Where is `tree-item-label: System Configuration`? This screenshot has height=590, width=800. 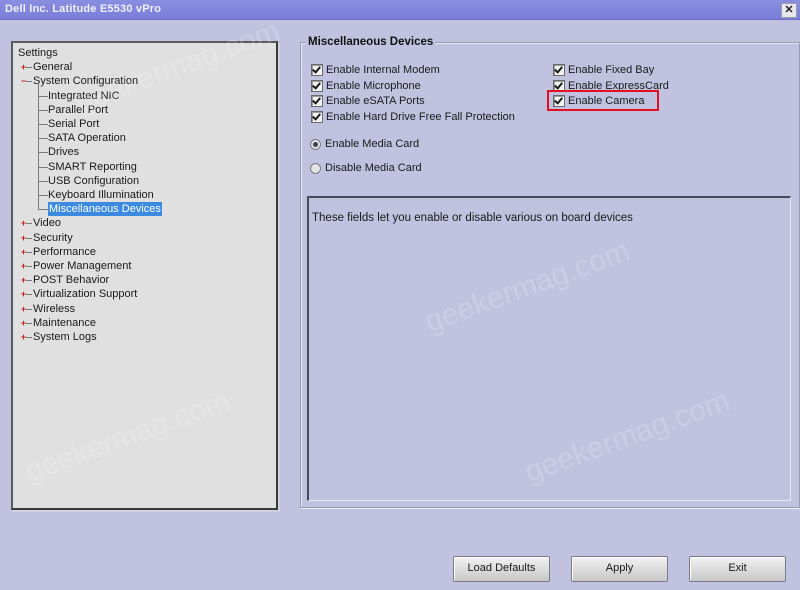
tree-item-label: System Configuration is located at coordinates (86, 81).